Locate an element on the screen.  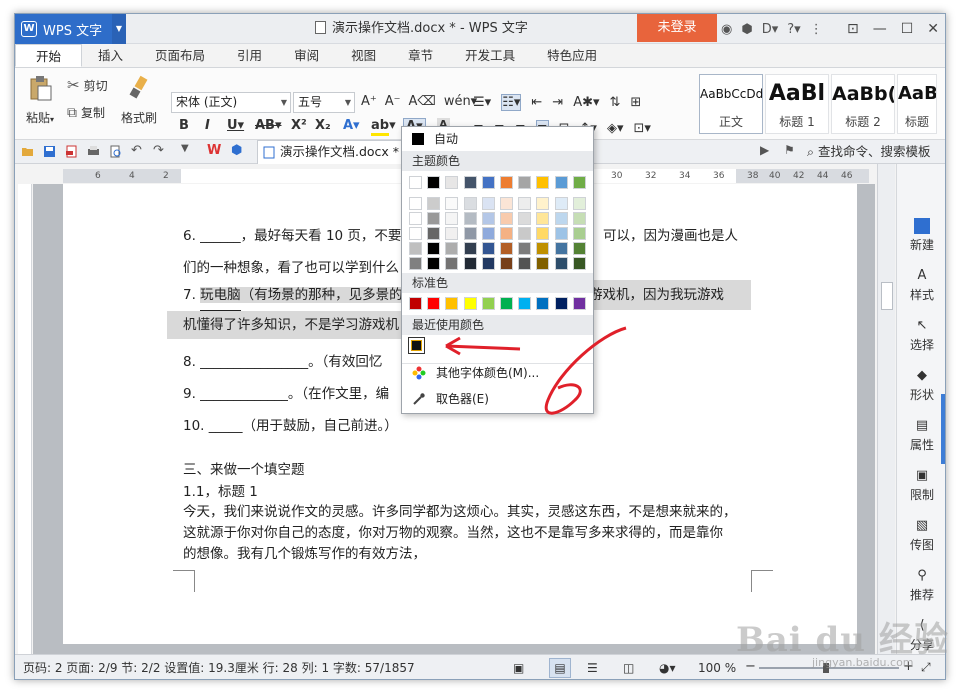
tab-page-layout: 页面布局 is located at coordinates (180, 55).